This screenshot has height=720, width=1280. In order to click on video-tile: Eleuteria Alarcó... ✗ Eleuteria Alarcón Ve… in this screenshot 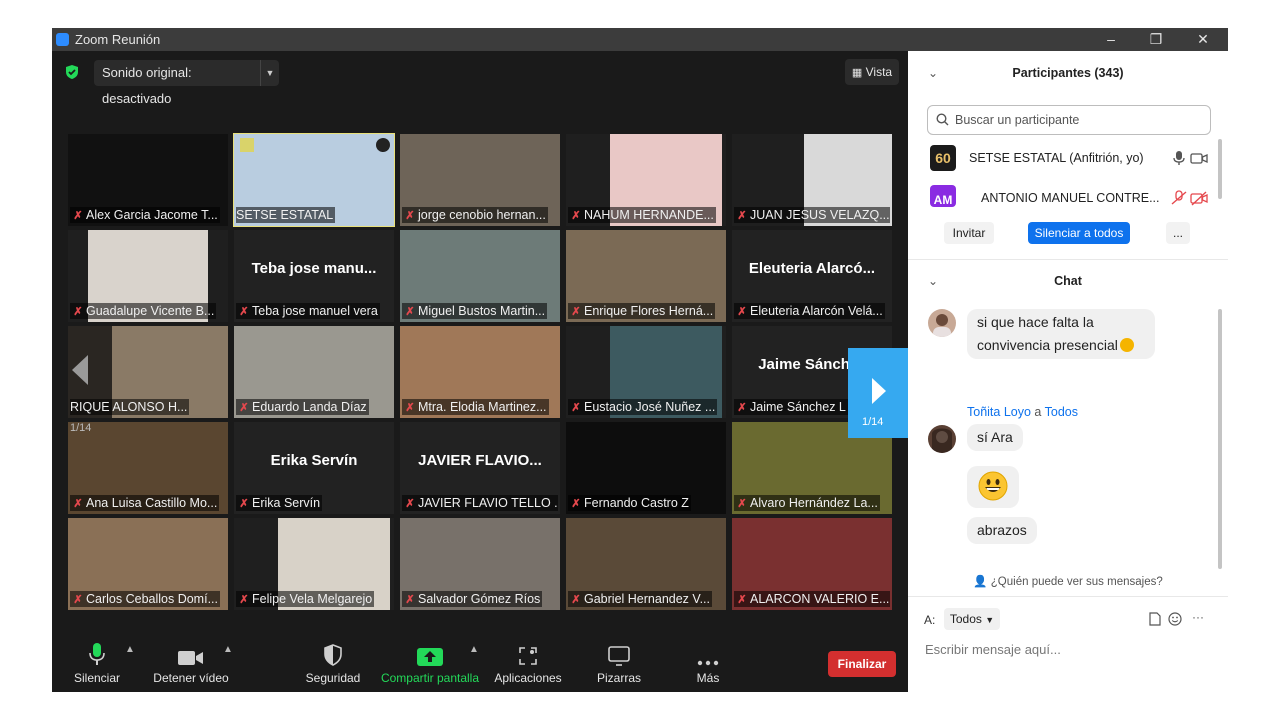, I will do `click(812, 276)`.